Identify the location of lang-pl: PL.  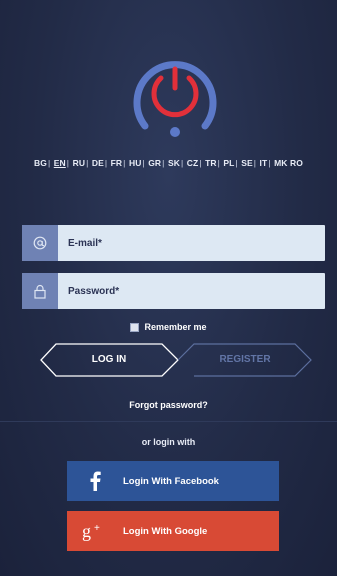
(228, 163).